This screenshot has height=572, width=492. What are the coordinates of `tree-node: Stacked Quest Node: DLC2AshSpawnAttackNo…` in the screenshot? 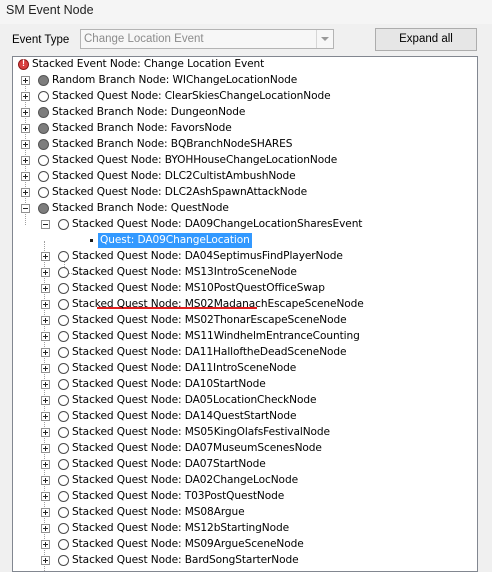 It's located at (245, 193).